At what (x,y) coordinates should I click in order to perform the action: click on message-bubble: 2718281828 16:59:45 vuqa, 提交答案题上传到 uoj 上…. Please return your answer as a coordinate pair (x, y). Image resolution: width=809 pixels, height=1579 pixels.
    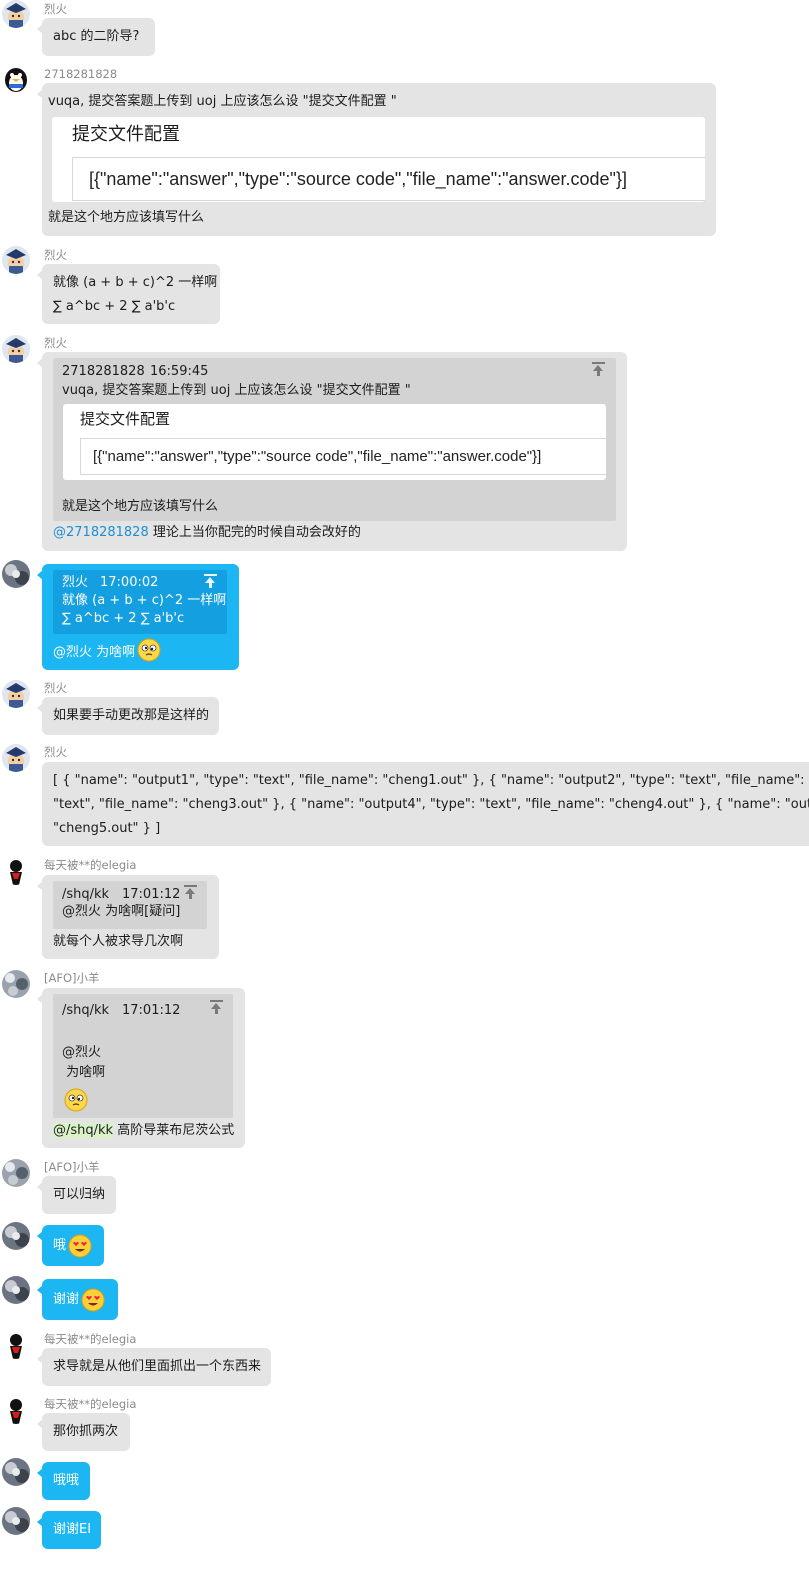
    Looking at the image, I should click on (332, 451).